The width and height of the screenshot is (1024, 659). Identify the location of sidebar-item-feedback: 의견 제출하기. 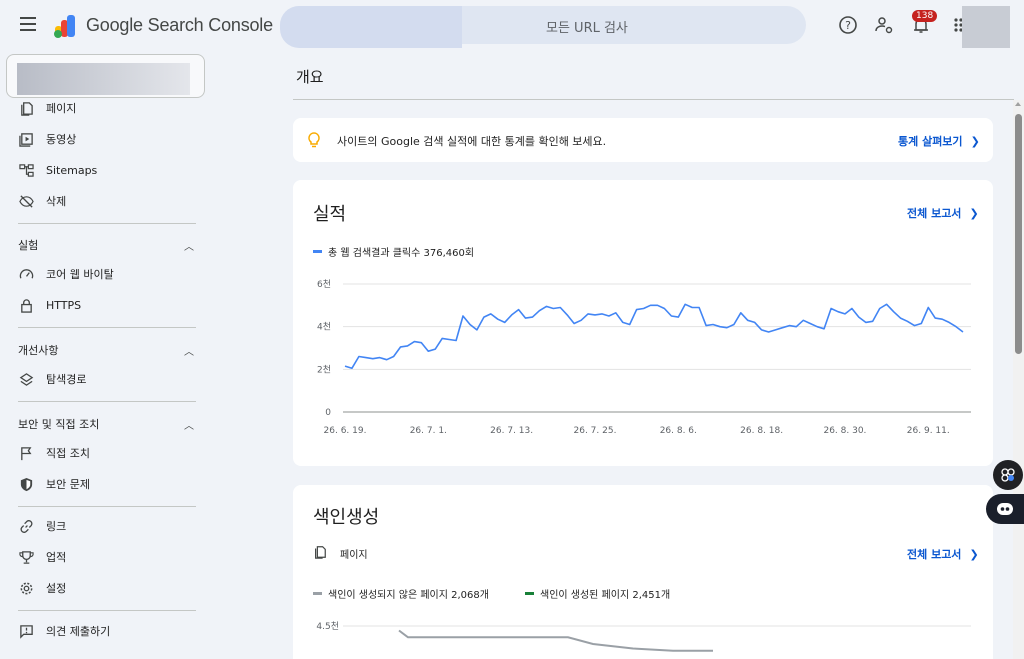
(64, 631).